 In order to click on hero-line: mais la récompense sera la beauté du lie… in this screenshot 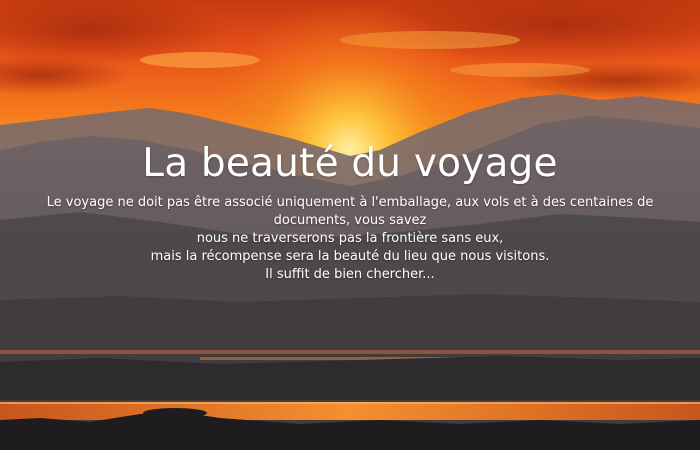, I will do `click(350, 256)`.